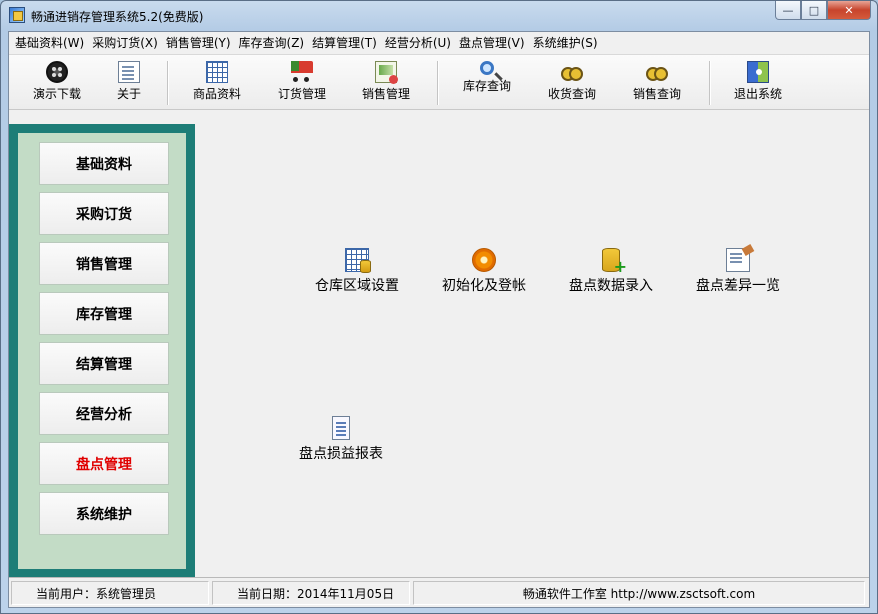  I want to click on window-controls: — □ ✕, so click(823, 11).